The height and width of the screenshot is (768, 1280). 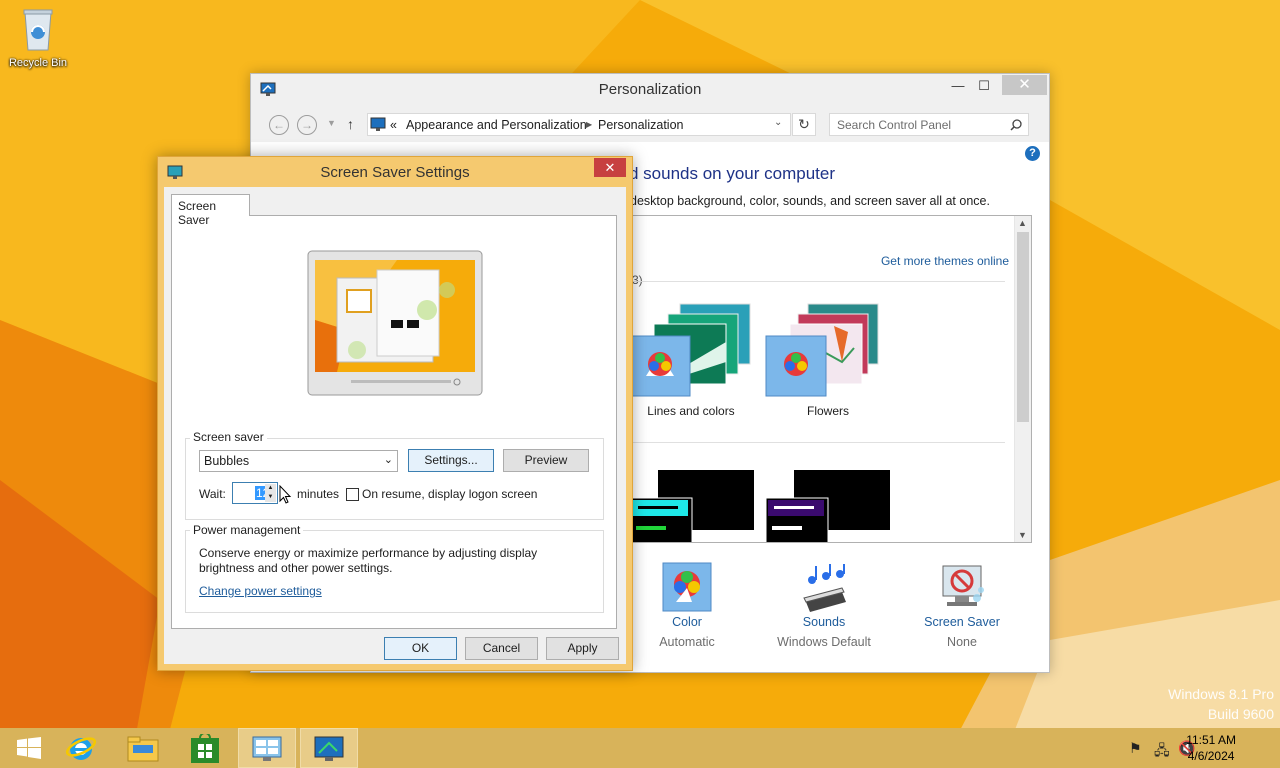 I want to click on spin-down-icon: ▼, so click(x=270, y=497).